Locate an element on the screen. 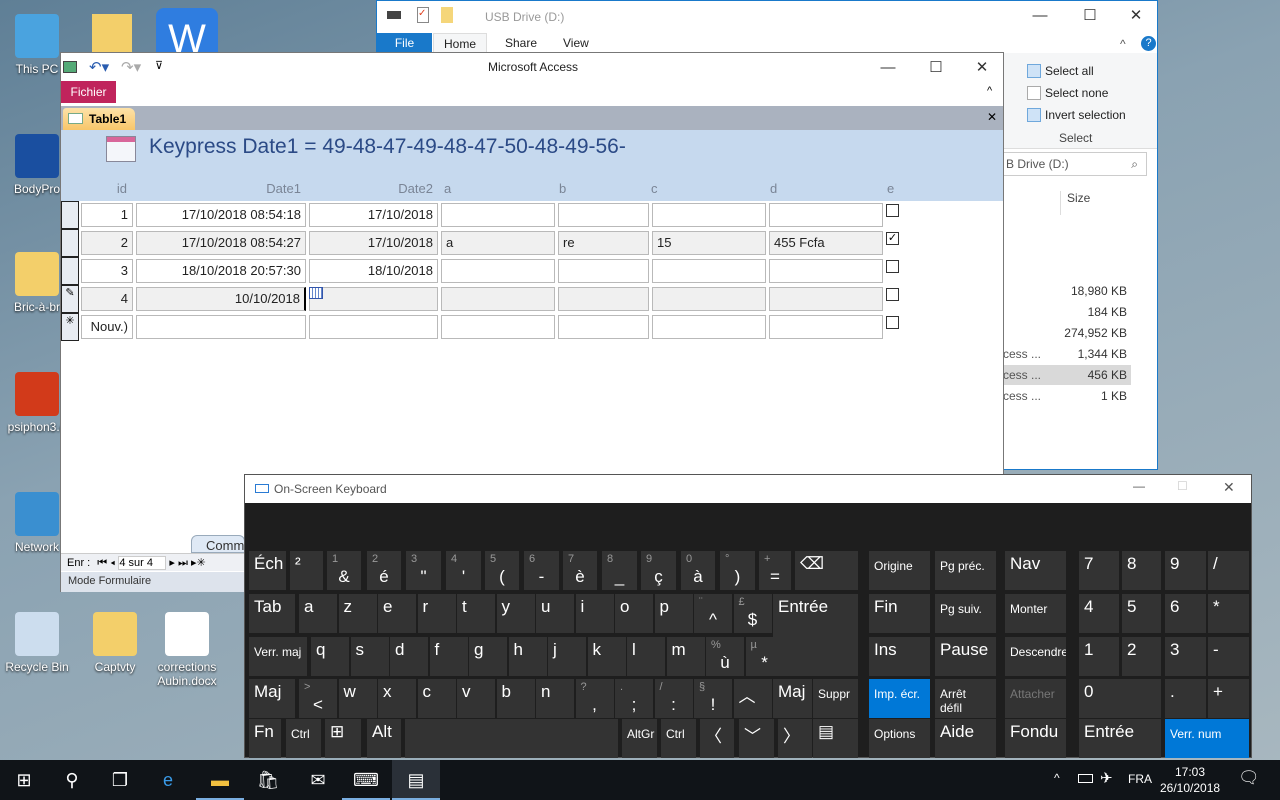 The height and width of the screenshot is (800, 1280). key-verr-num: Verr. num is located at coordinates (1207, 738).